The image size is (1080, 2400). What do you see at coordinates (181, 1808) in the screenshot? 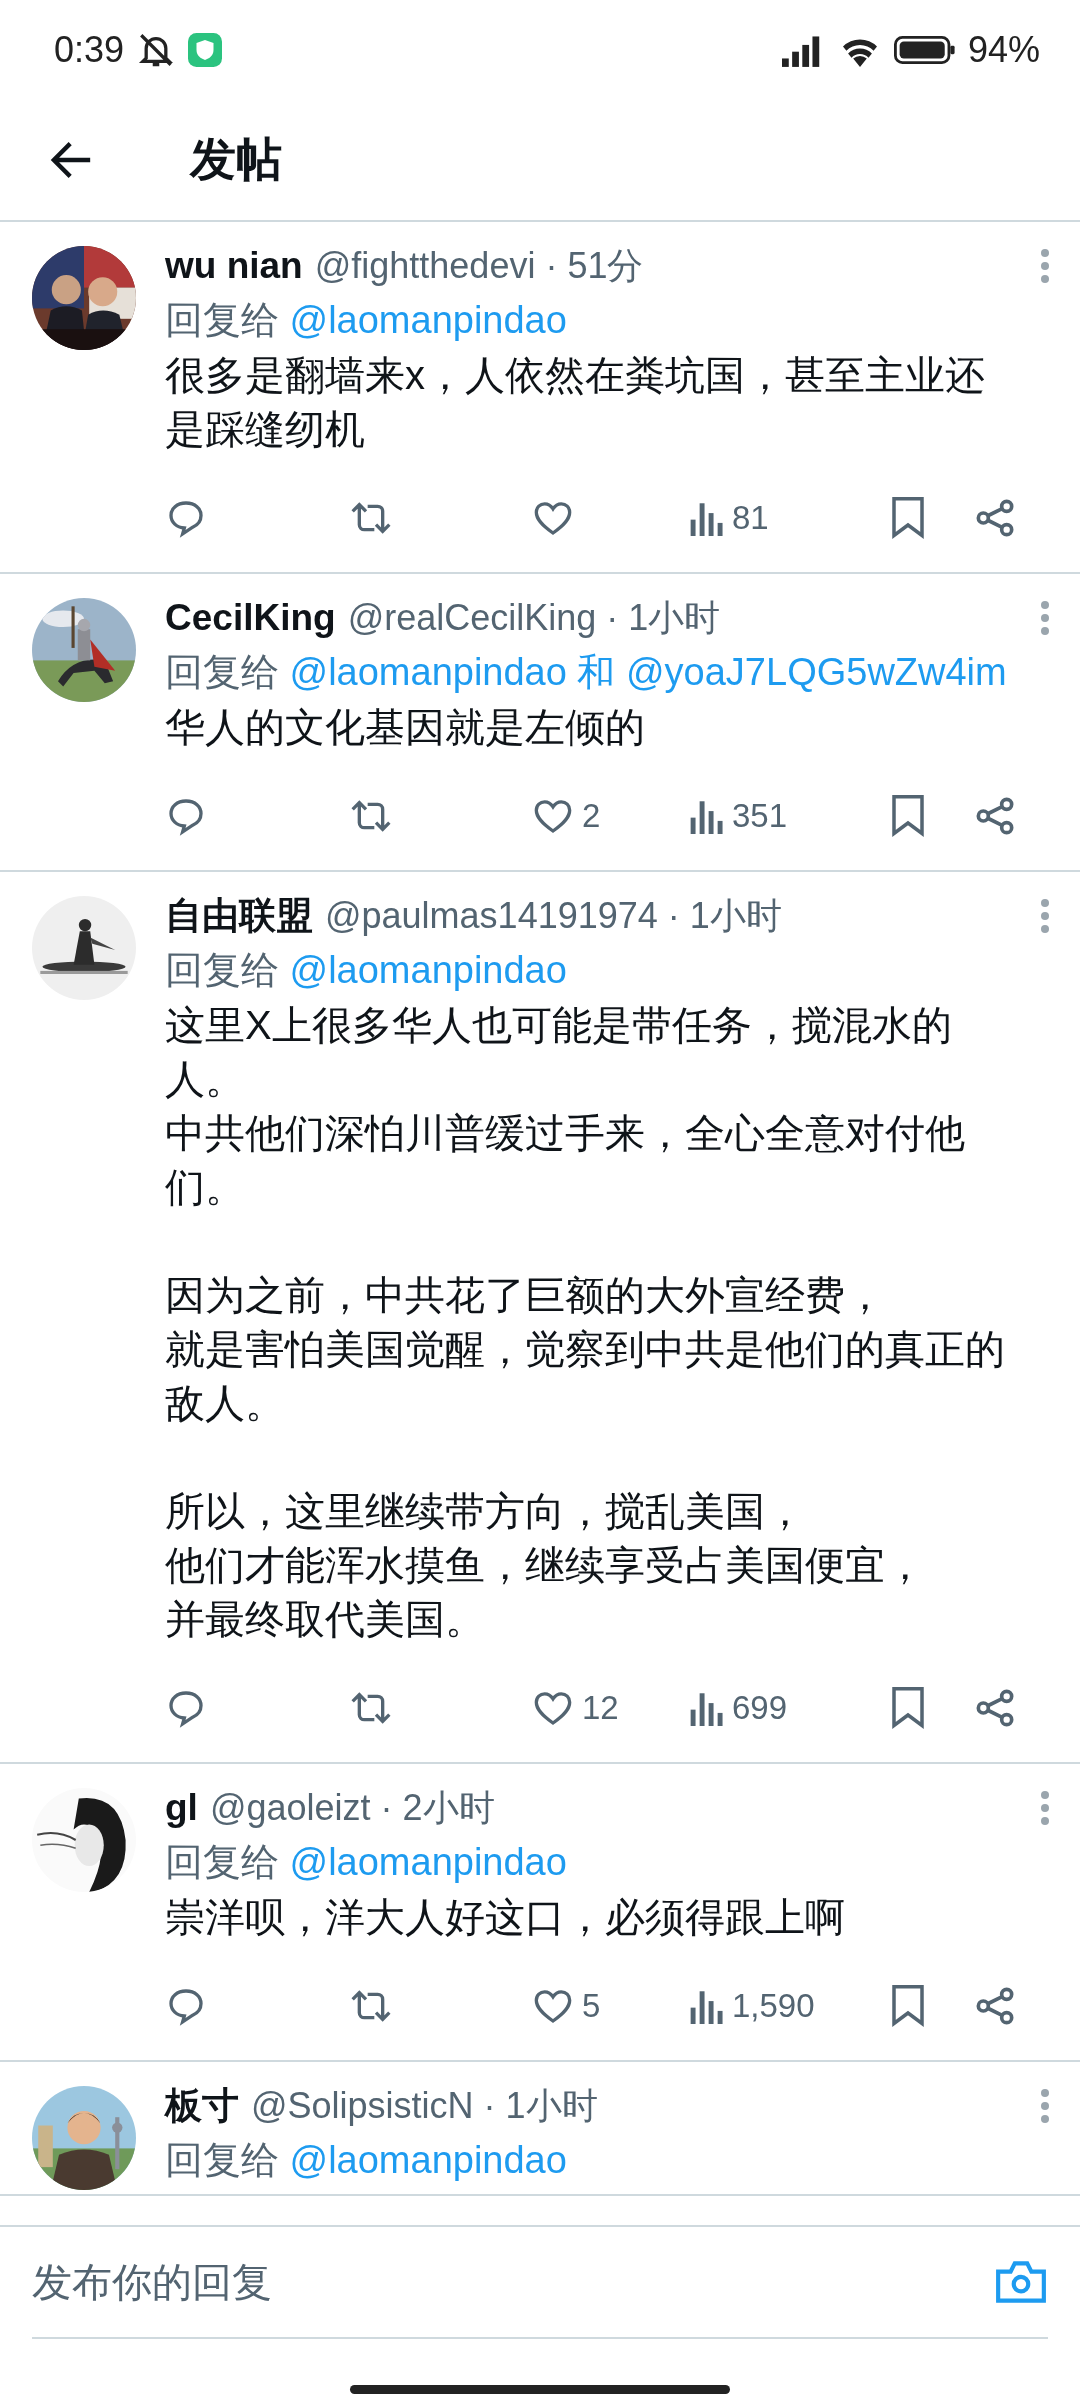
I see `user-name: gl` at bounding box center [181, 1808].